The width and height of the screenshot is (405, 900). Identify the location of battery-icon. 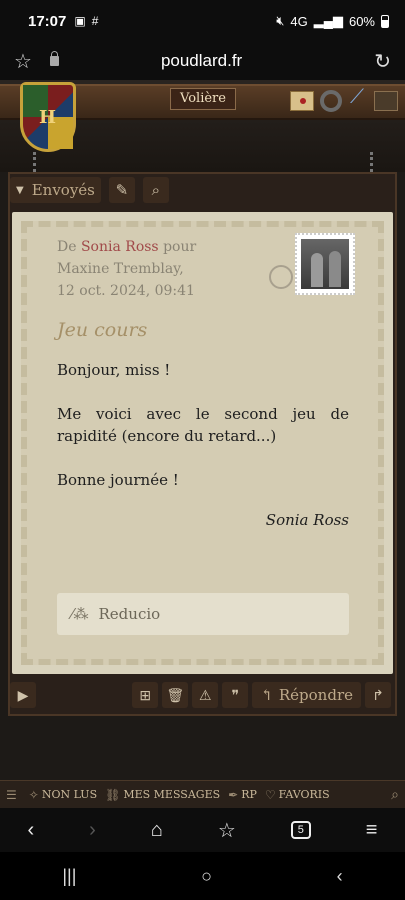
(385, 21).